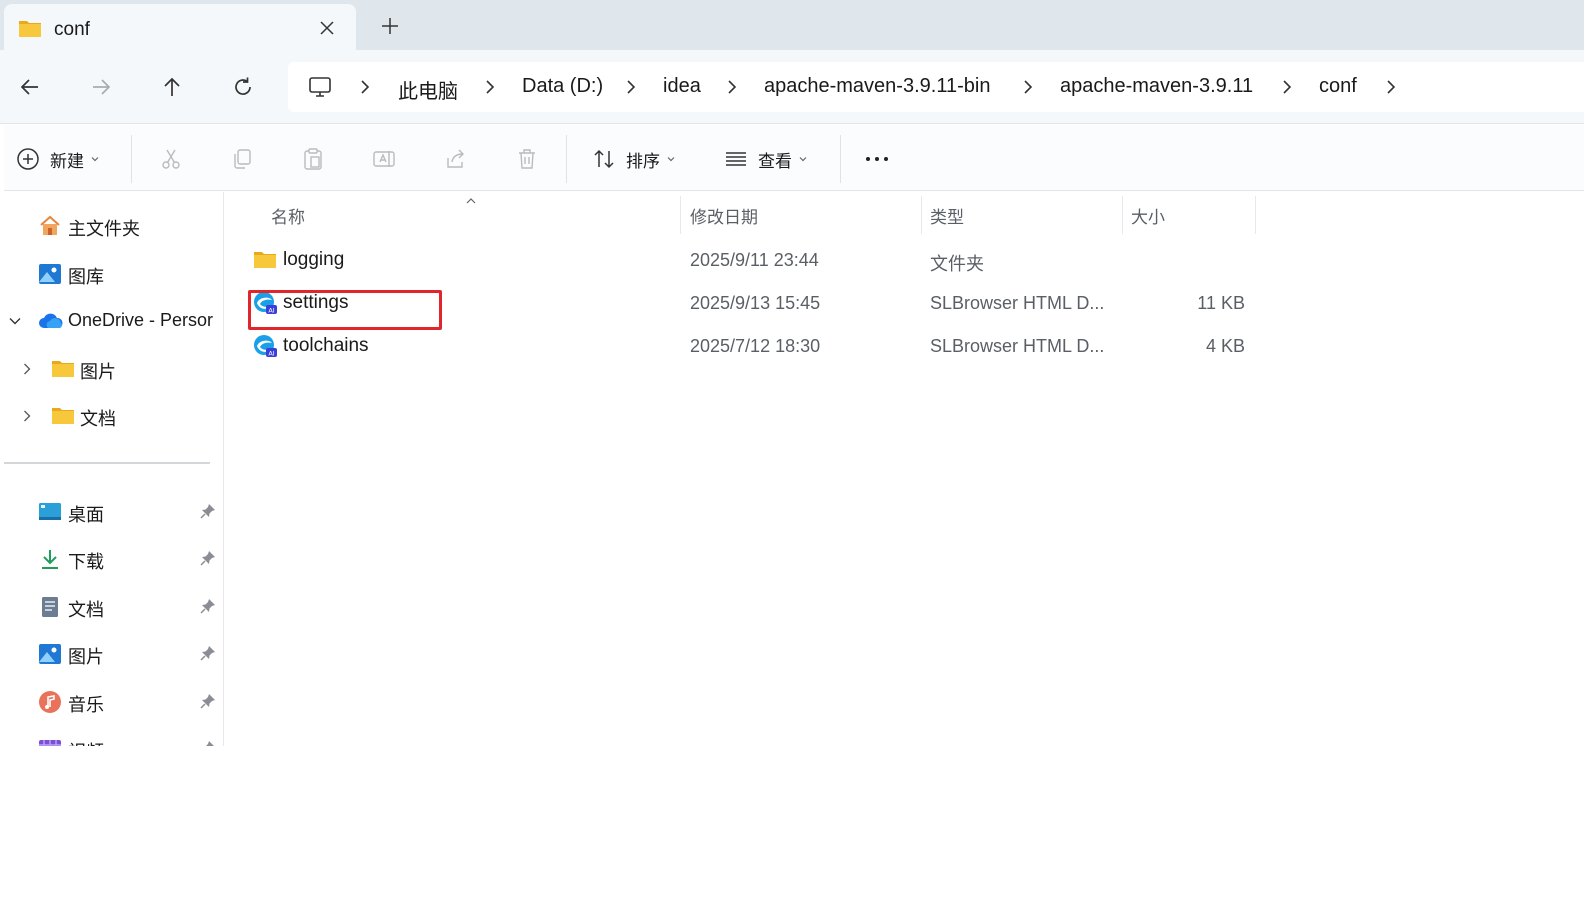 The width and height of the screenshot is (1584, 906). I want to click on file-row-logging: logging 2025/9/11 23:44 文件夹, so click(750, 260).